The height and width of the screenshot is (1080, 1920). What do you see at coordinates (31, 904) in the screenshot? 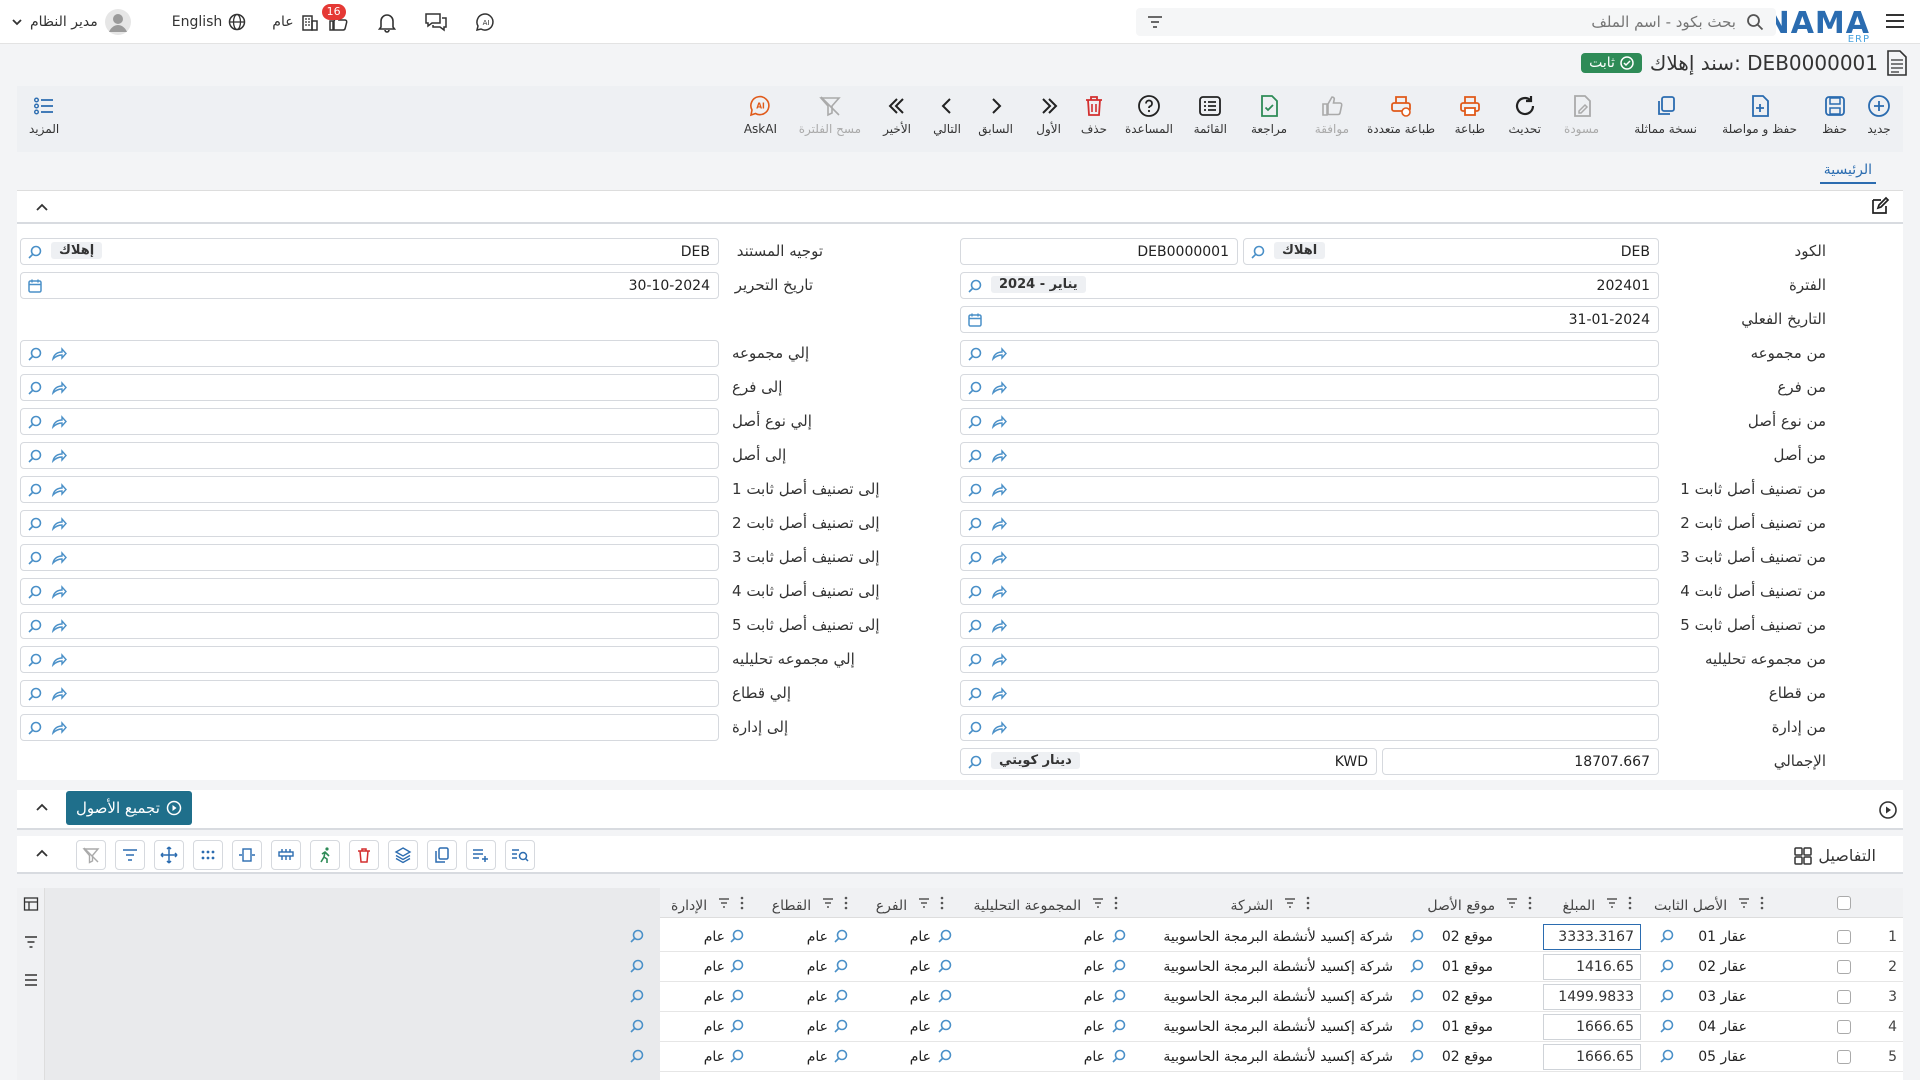
I see `table-icon` at bounding box center [31, 904].